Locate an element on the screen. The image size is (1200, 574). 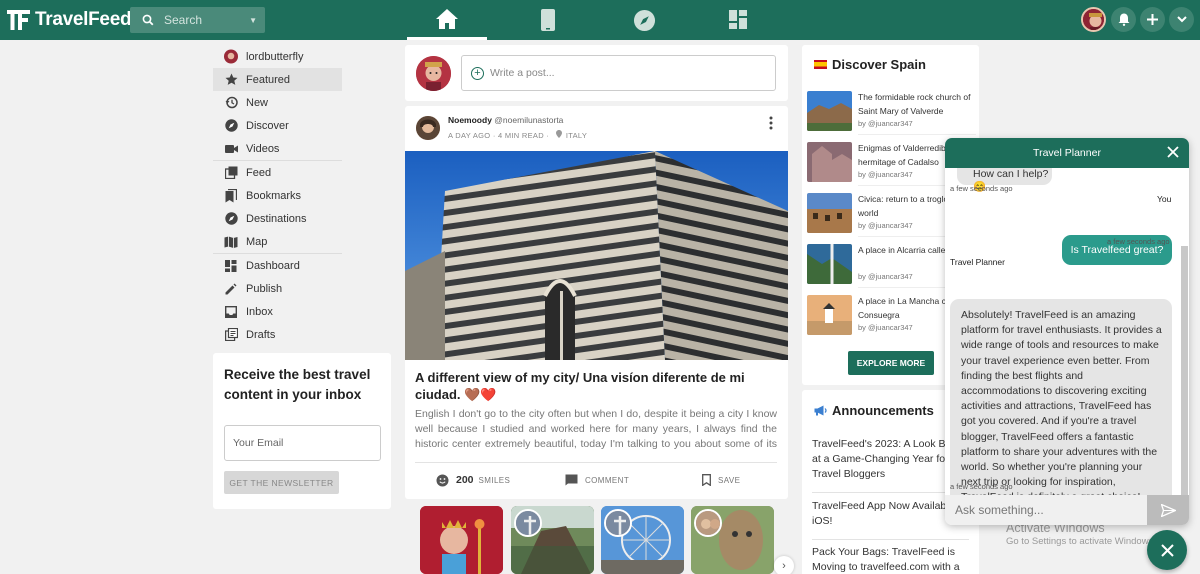
post-author-name: Noemoody is located at coordinates (470, 120).